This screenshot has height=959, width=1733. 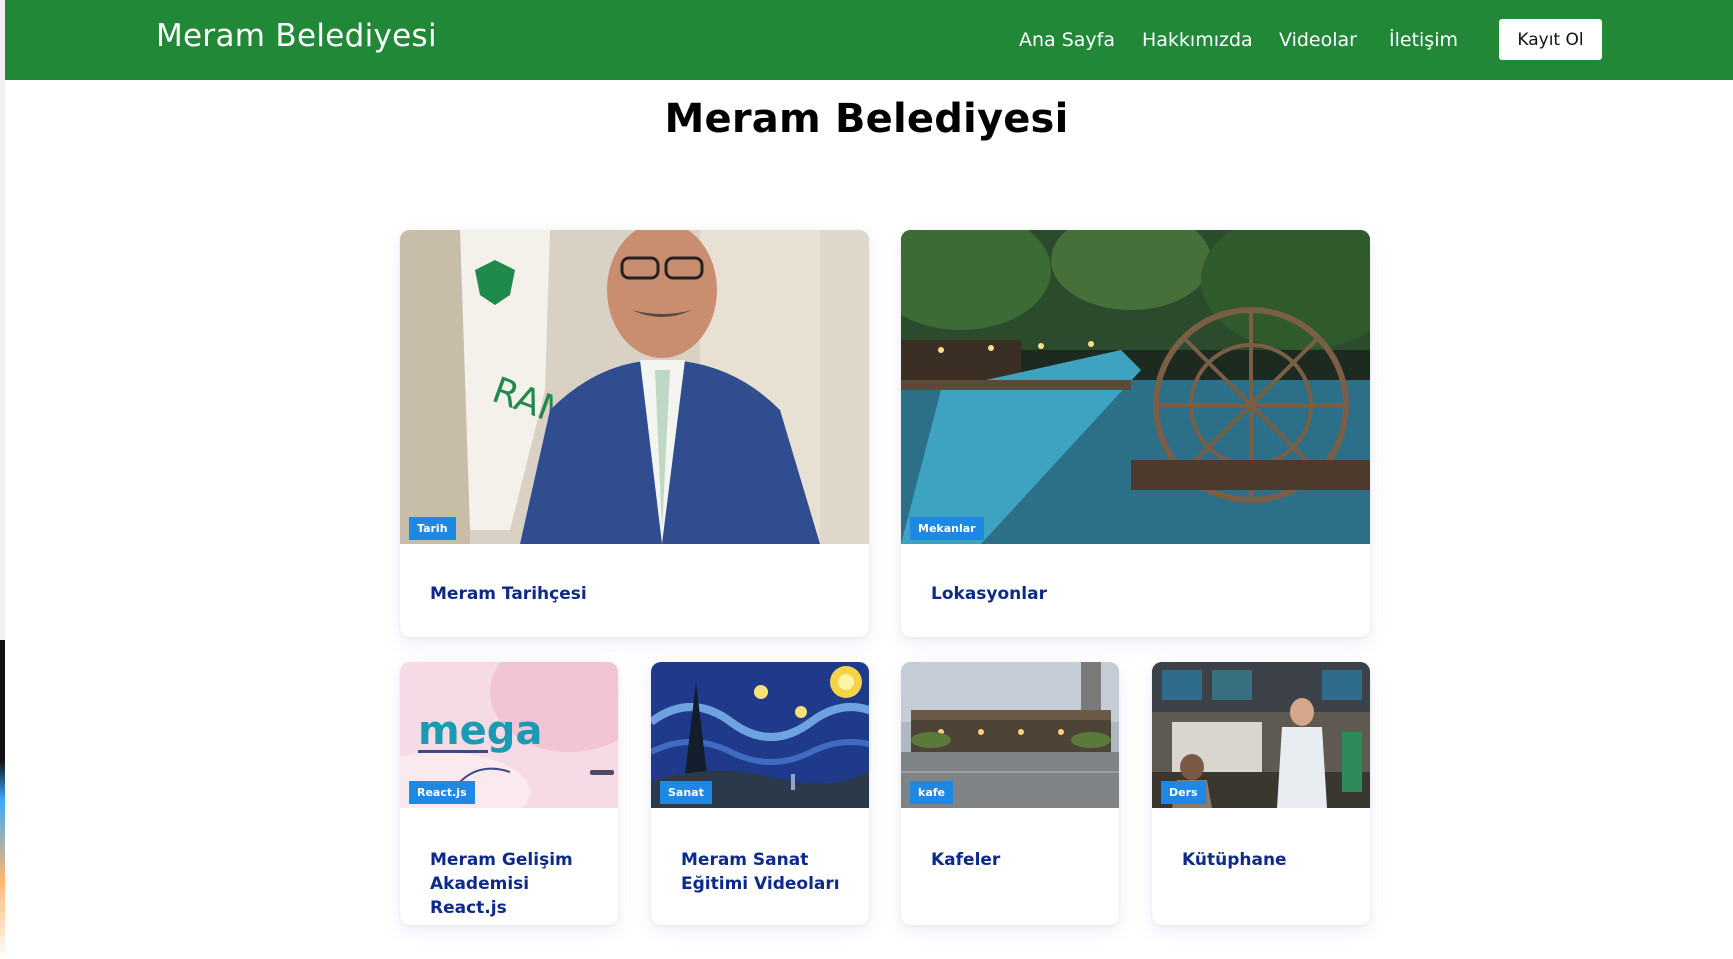 I want to click on category-badge: Tarih, so click(x=432, y=528).